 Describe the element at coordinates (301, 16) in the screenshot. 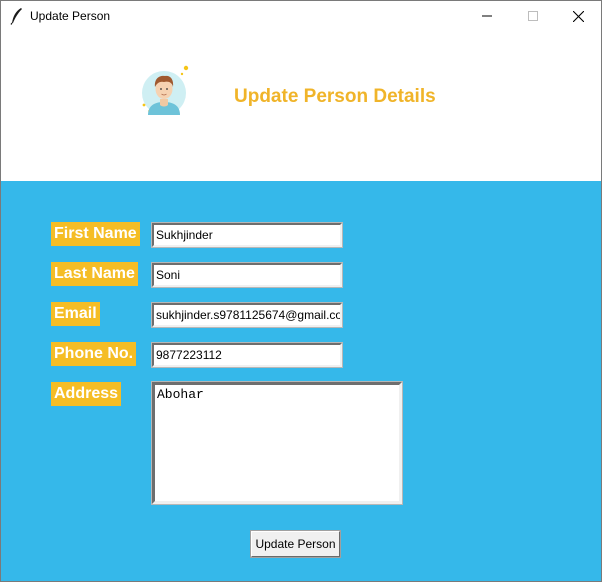

I see `title-bar: Update Person` at that location.